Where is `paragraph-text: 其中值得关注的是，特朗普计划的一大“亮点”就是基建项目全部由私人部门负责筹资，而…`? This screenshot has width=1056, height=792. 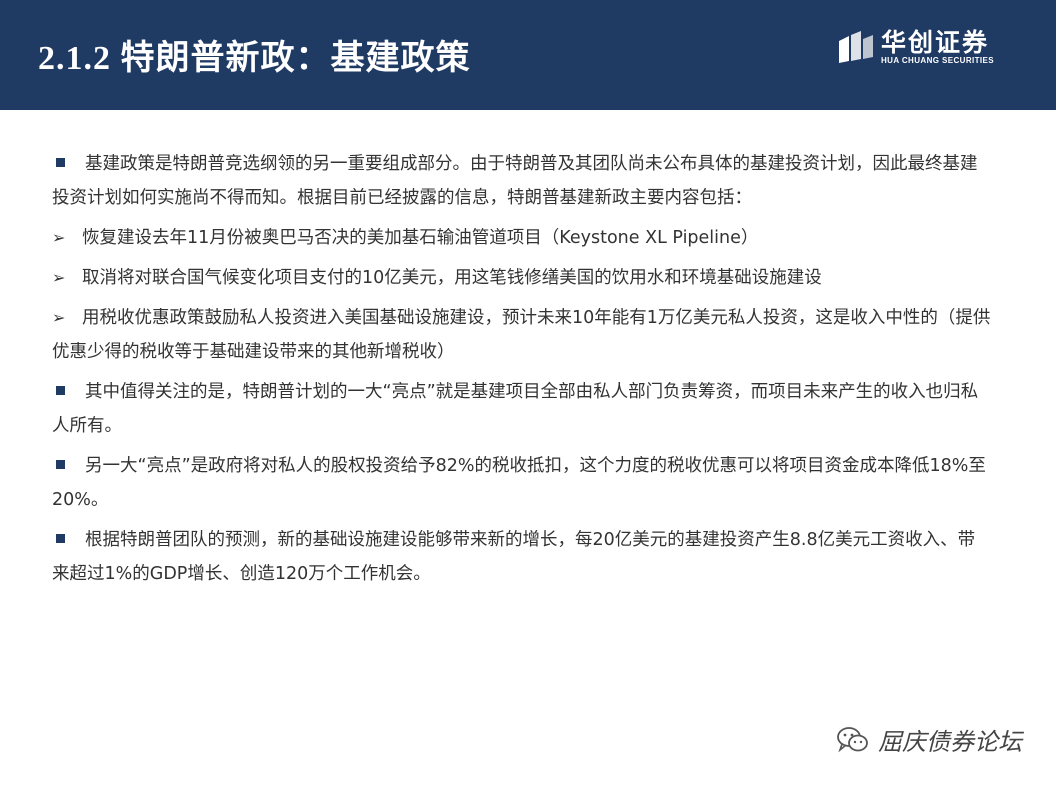
paragraph-text: 其中值得关注的是，特朗普计划的一大“亮点”就是基建项目全部由私人部门负责筹资，而… is located at coordinates (515, 409).